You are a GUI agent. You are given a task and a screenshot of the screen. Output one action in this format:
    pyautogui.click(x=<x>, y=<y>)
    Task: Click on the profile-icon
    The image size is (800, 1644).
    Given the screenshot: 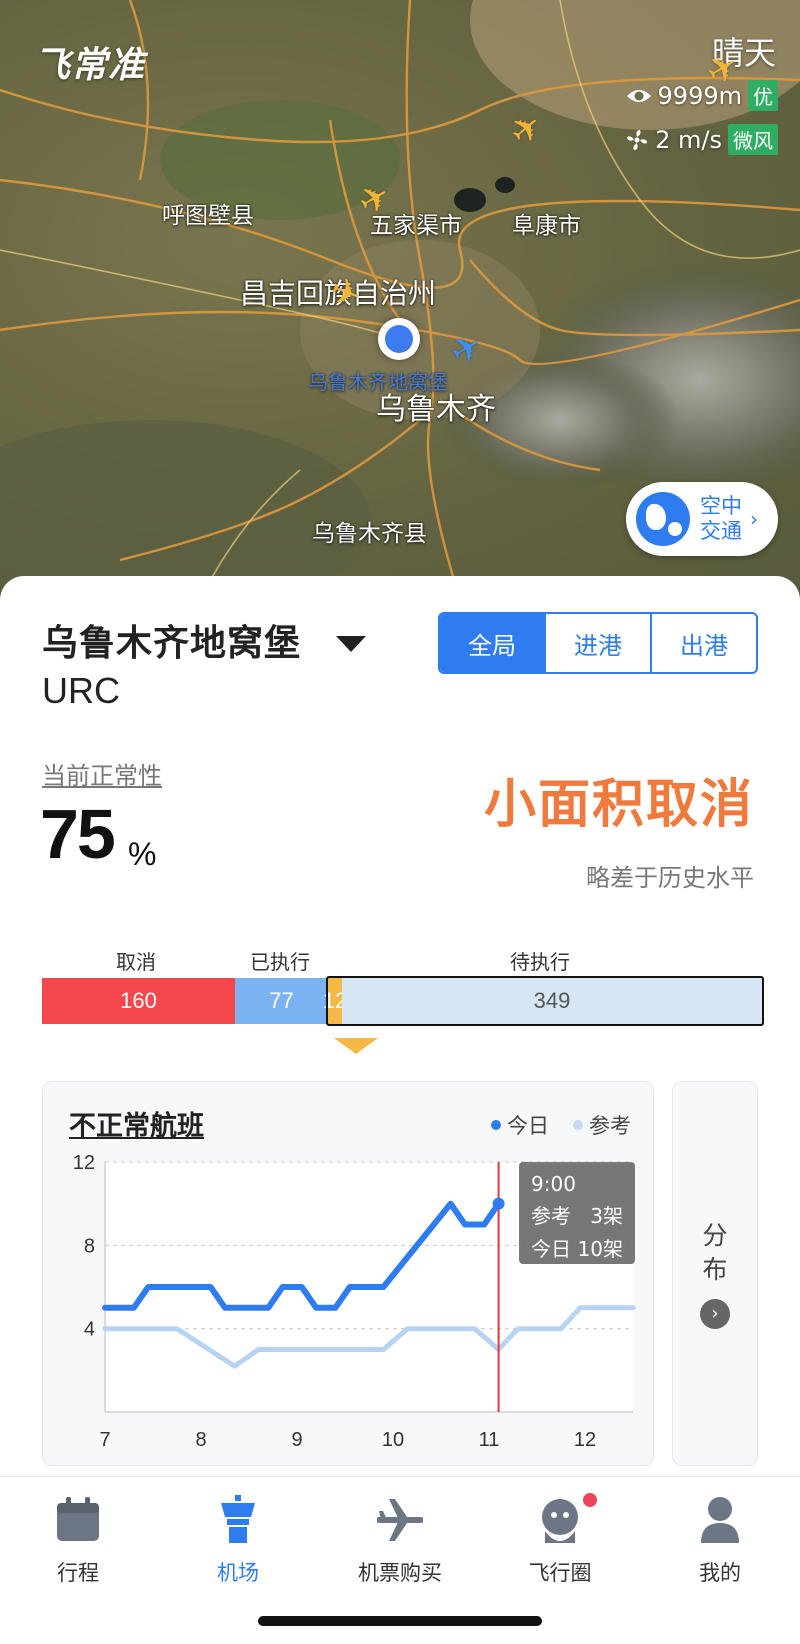 What is the action you would take?
    pyautogui.click(x=720, y=1520)
    